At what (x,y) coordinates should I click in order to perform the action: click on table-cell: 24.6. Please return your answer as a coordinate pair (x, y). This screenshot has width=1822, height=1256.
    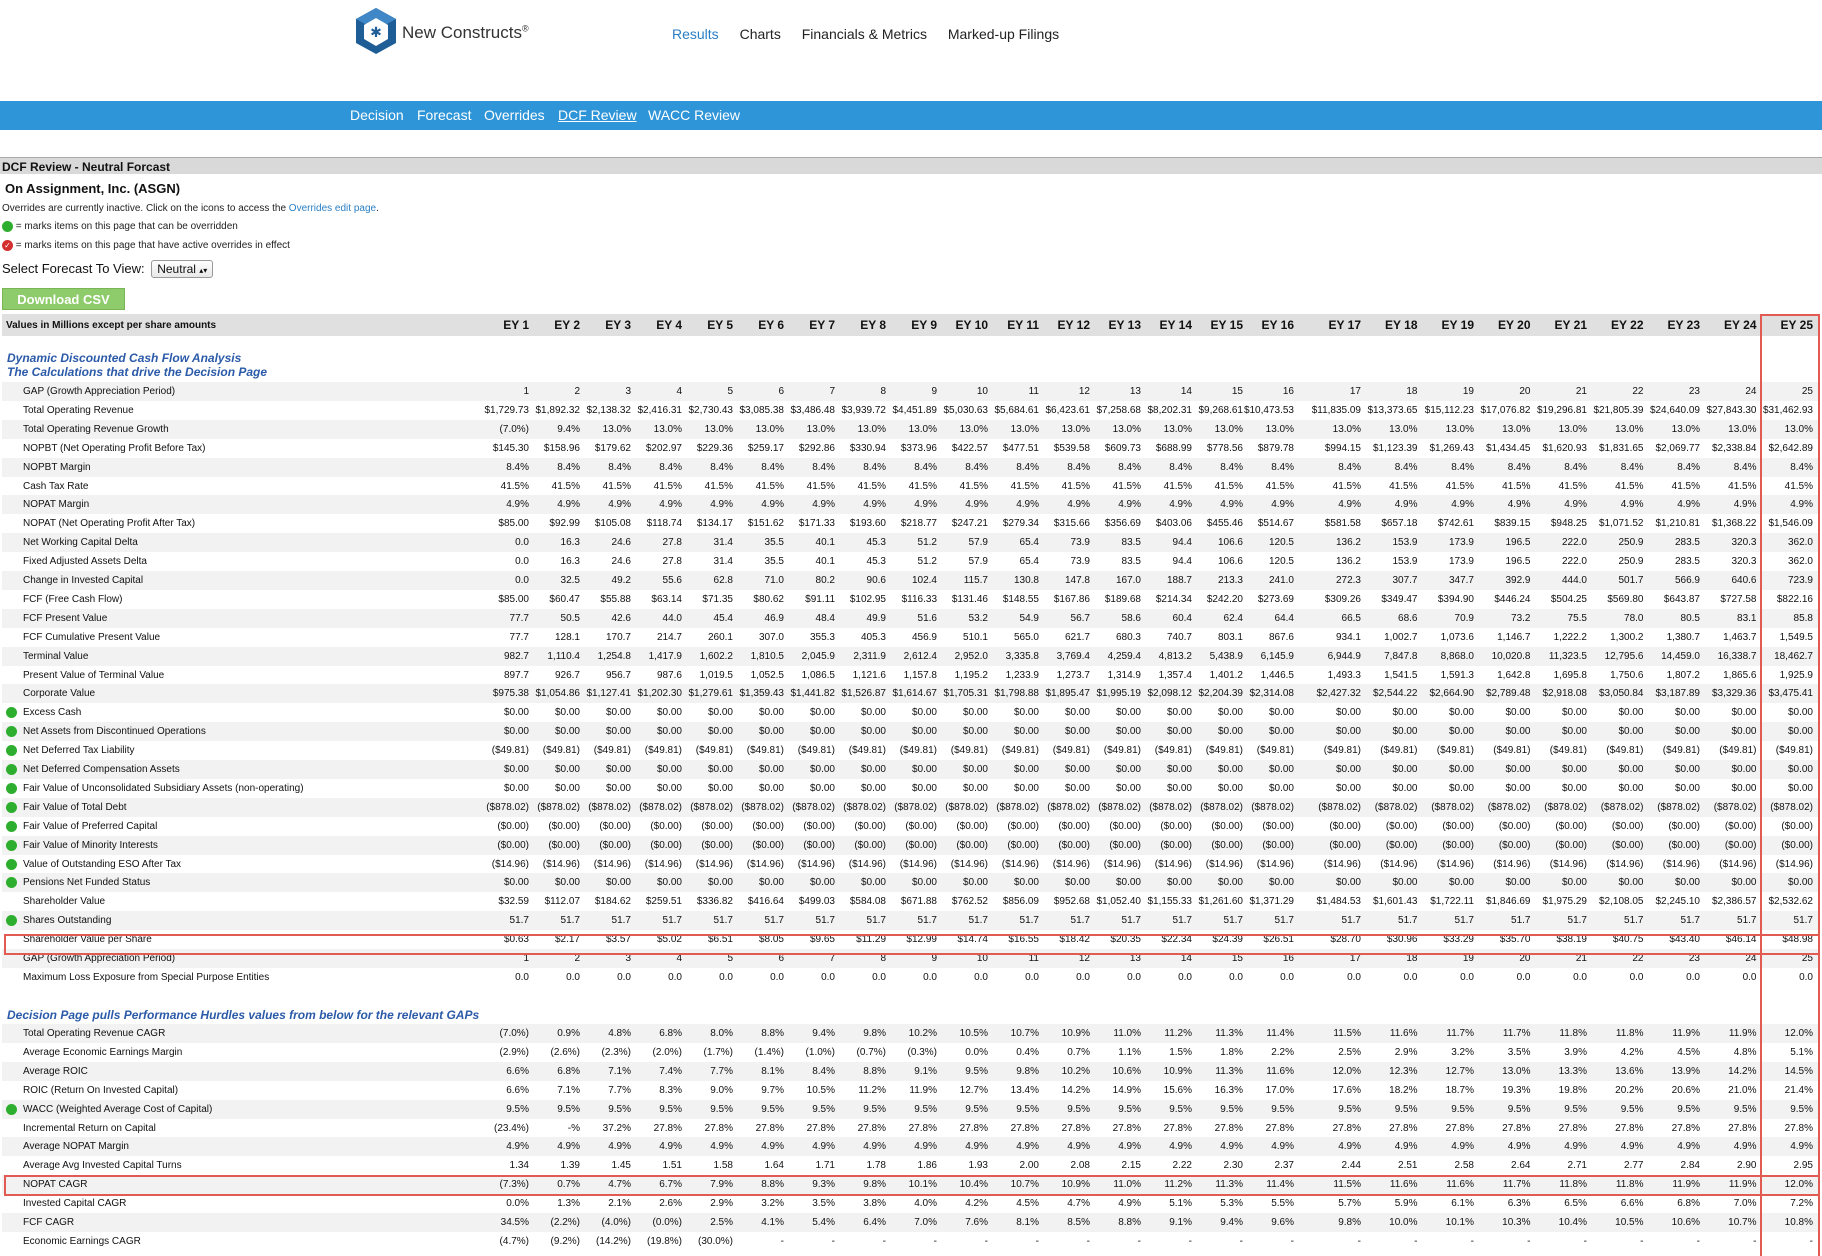
    Looking at the image, I should click on (621, 562).